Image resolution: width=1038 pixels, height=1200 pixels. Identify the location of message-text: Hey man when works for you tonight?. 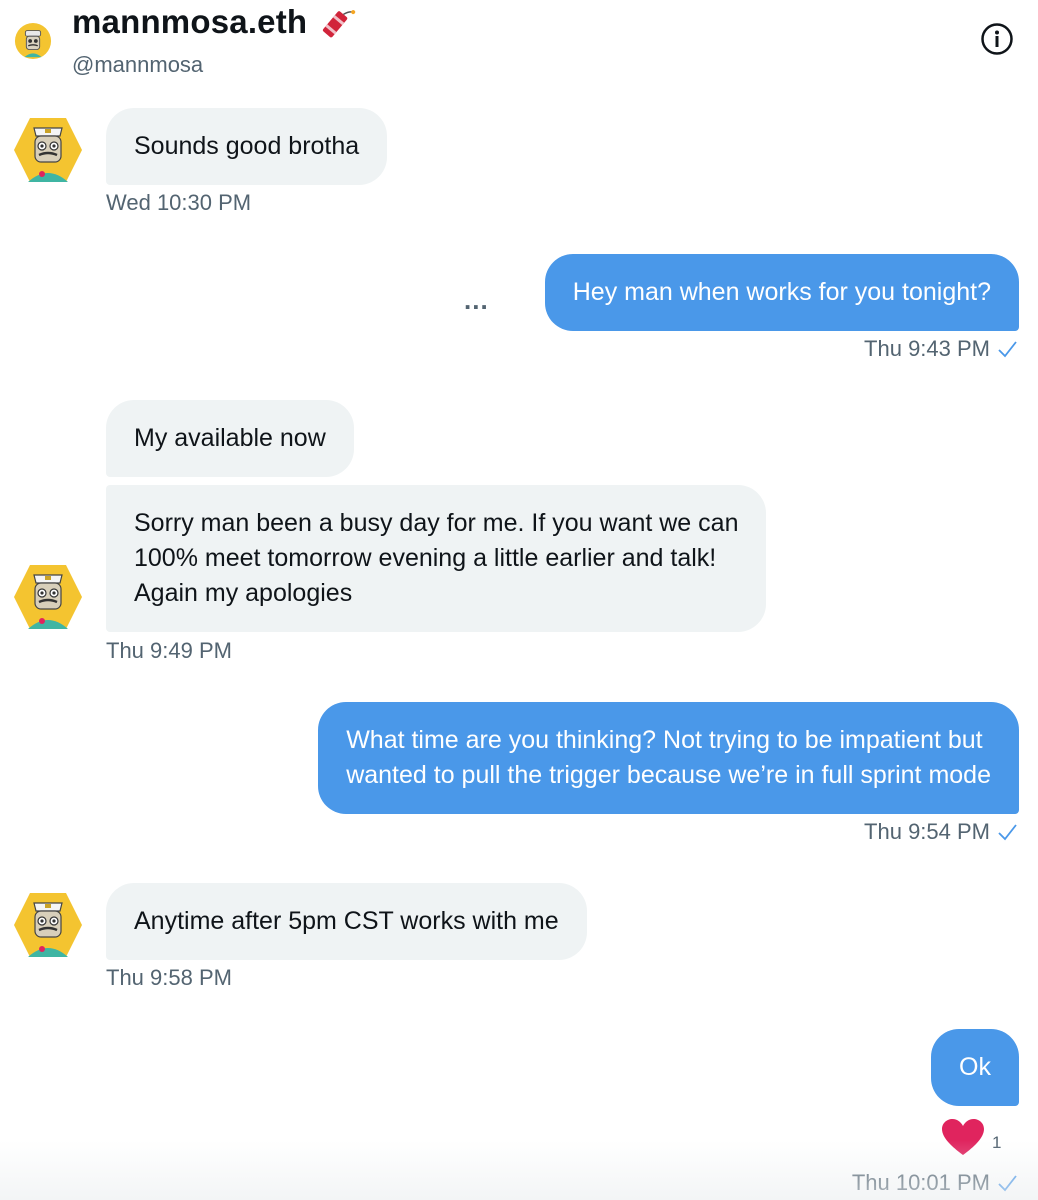
(781, 292).